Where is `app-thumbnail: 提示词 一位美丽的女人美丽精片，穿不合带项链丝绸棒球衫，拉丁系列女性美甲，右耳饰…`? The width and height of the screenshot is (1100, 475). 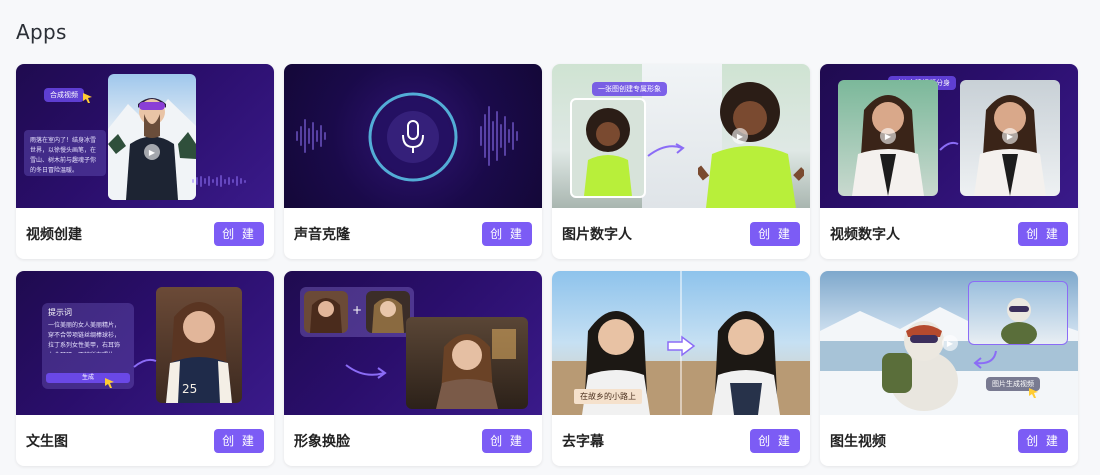 app-thumbnail: 提示词 一位美丽的女人美丽精片，穿不合带项链丝绸棒球衫，拉丁系列女性美甲，右耳饰… is located at coordinates (145, 343).